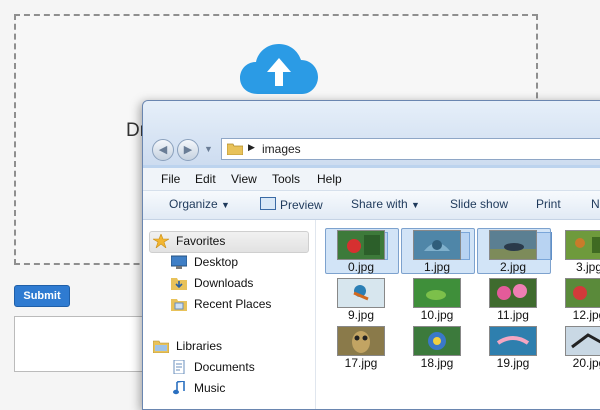 Image resolution: width=600 pixels, height=410 pixels. Describe the element at coordinates (235, 149) in the screenshot. I see `folder-icon` at that location.